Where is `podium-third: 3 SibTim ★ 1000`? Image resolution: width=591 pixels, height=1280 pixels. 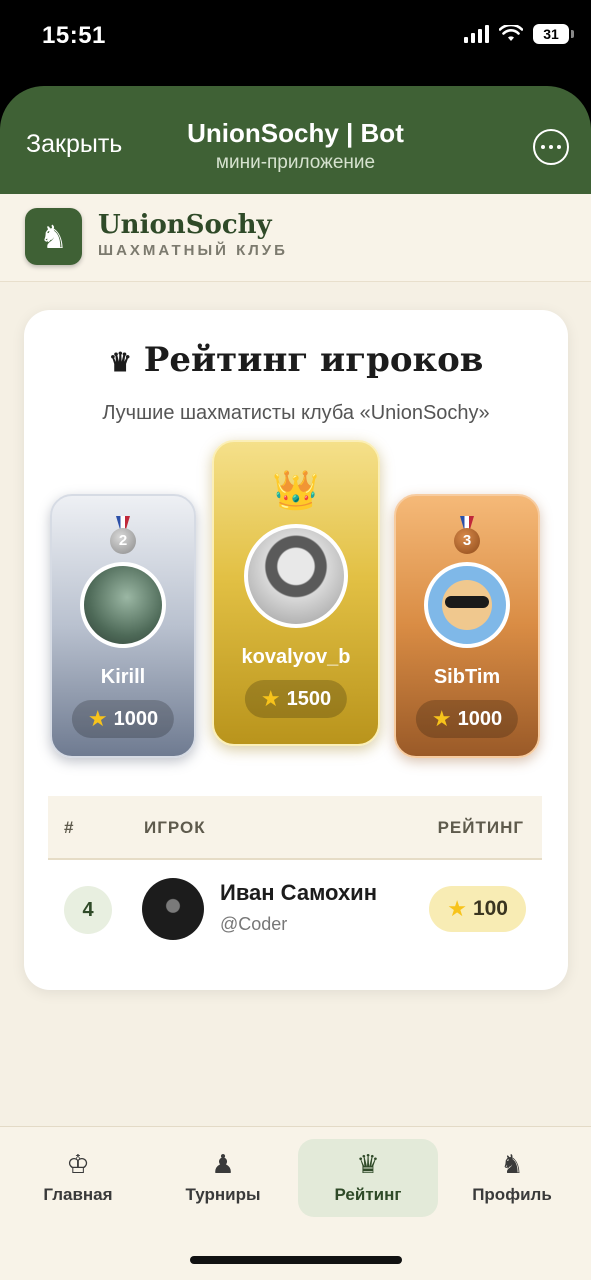 podium-third: 3 SibTim ★ 1000 is located at coordinates (467, 626).